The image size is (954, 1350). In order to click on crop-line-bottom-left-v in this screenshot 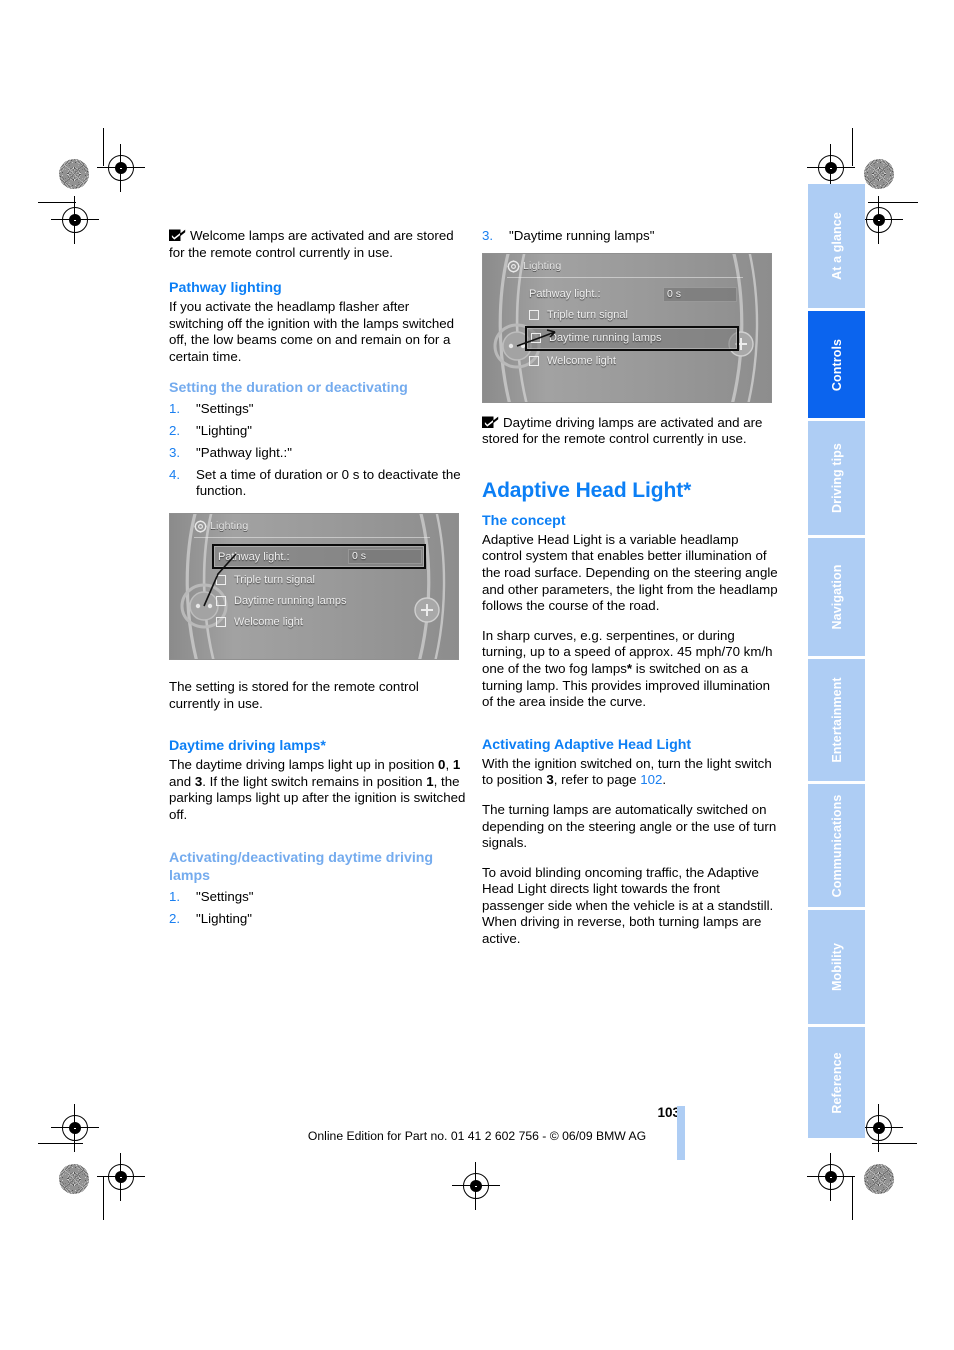, I will do `click(103, 1198)`.